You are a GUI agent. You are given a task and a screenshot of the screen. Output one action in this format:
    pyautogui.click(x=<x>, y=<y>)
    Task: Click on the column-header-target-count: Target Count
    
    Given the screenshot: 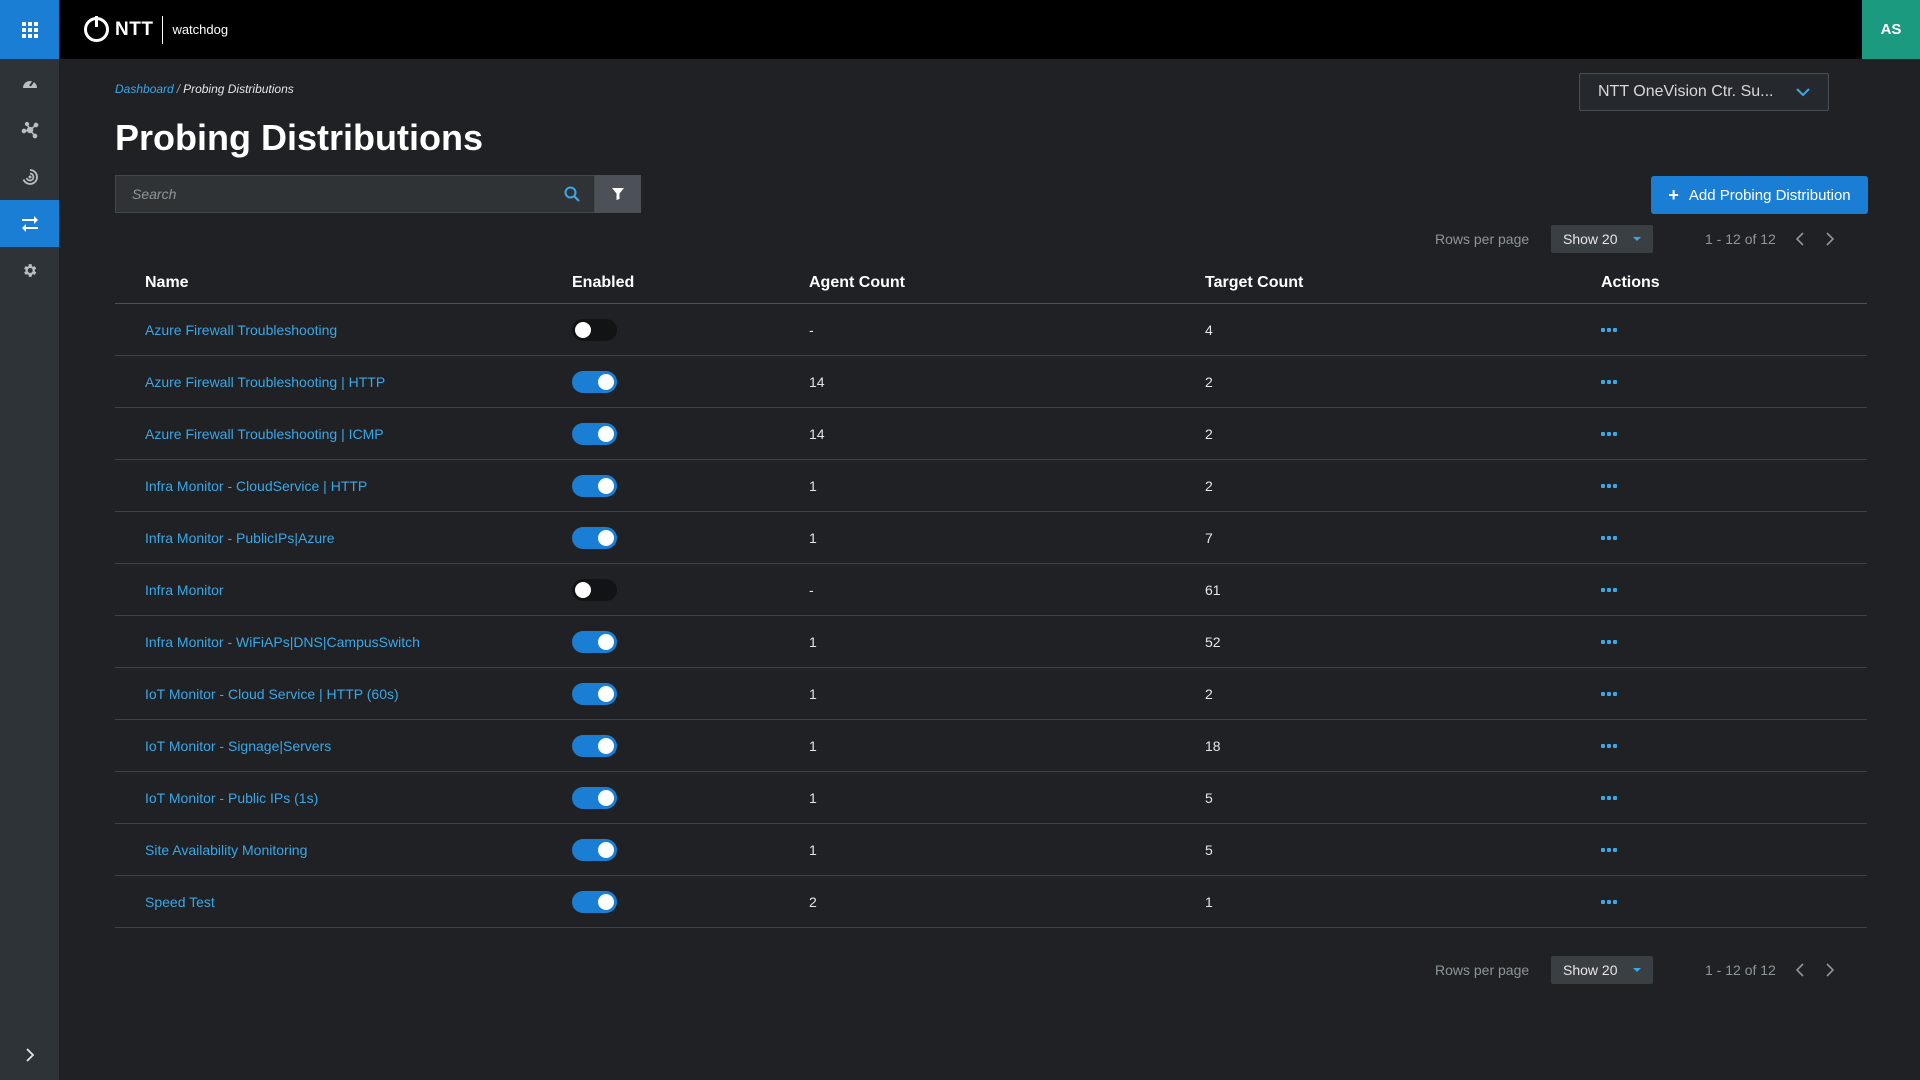 What is the action you would take?
    pyautogui.click(x=1403, y=283)
    